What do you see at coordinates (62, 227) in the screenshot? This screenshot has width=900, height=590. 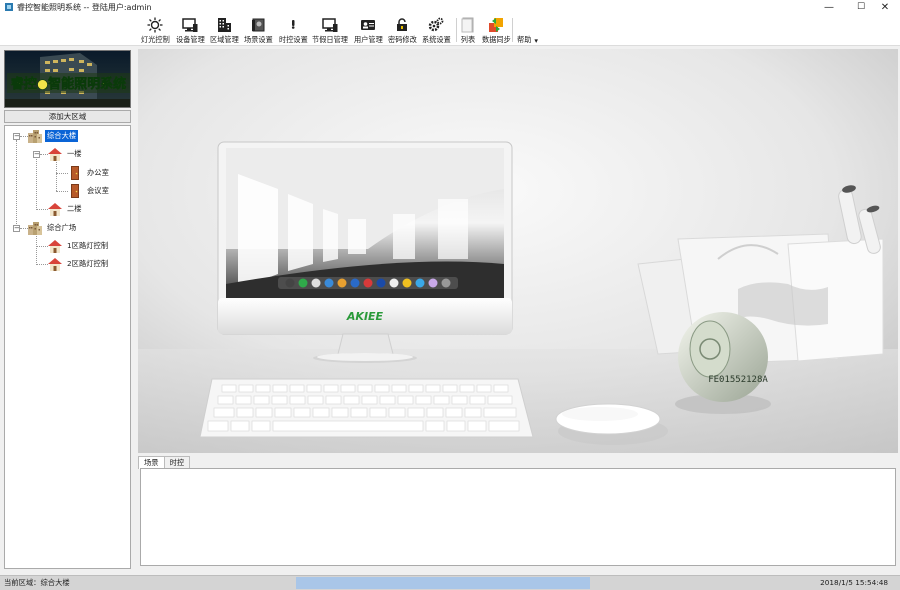 I see `tree-node-label: 综合广场` at bounding box center [62, 227].